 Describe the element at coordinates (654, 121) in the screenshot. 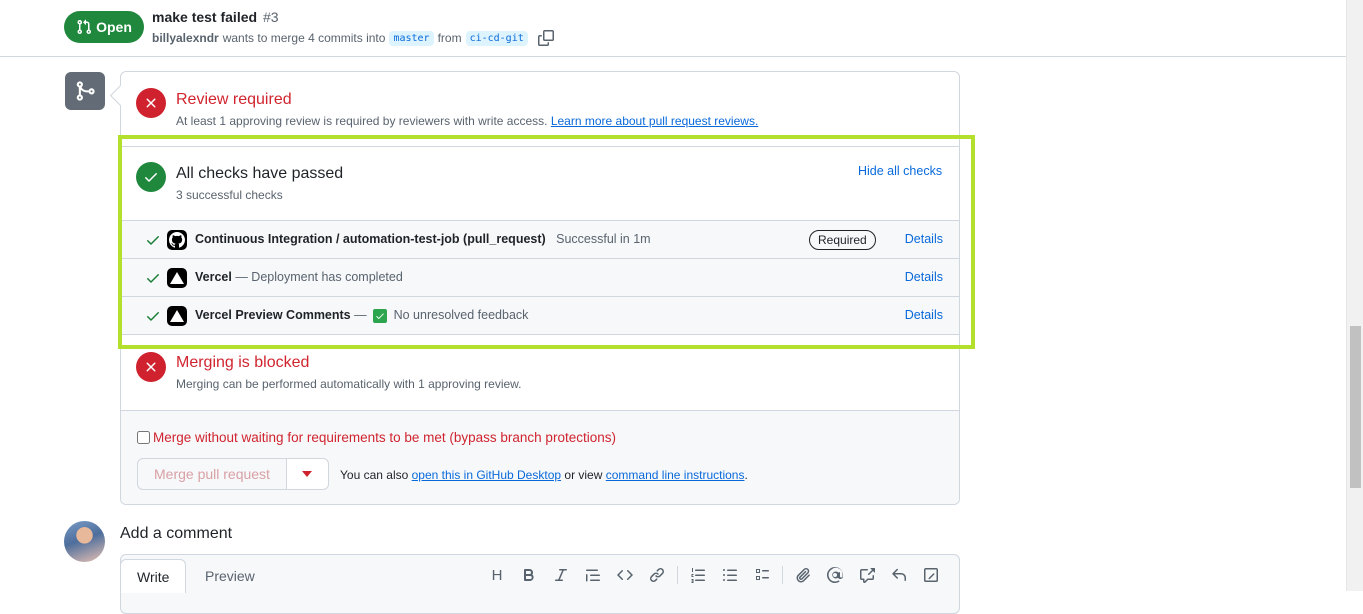

I see `learn-more-reviews-link: Learn more about pull request reviews.` at that location.